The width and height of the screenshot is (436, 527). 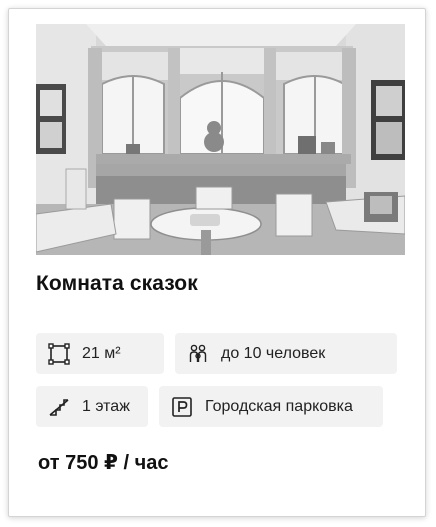 I want to click on venue-title: Комната сказок, so click(x=117, y=283).